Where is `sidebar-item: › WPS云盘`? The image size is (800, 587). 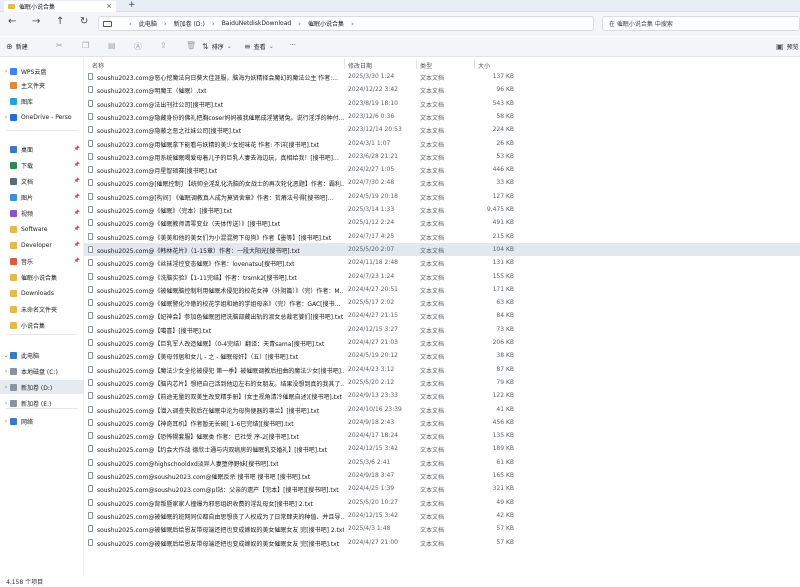
sidebar-item: › WPS云盘 is located at coordinates (42, 71).